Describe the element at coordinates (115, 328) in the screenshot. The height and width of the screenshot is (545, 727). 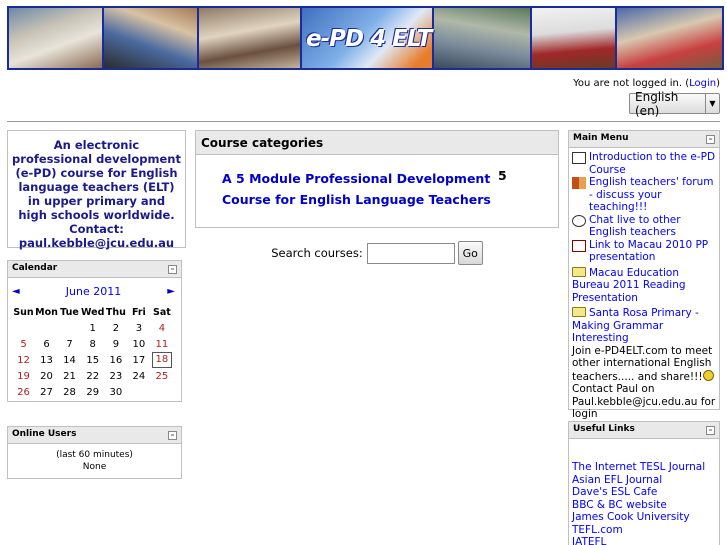
I see `calendar-day: 2` at that location.